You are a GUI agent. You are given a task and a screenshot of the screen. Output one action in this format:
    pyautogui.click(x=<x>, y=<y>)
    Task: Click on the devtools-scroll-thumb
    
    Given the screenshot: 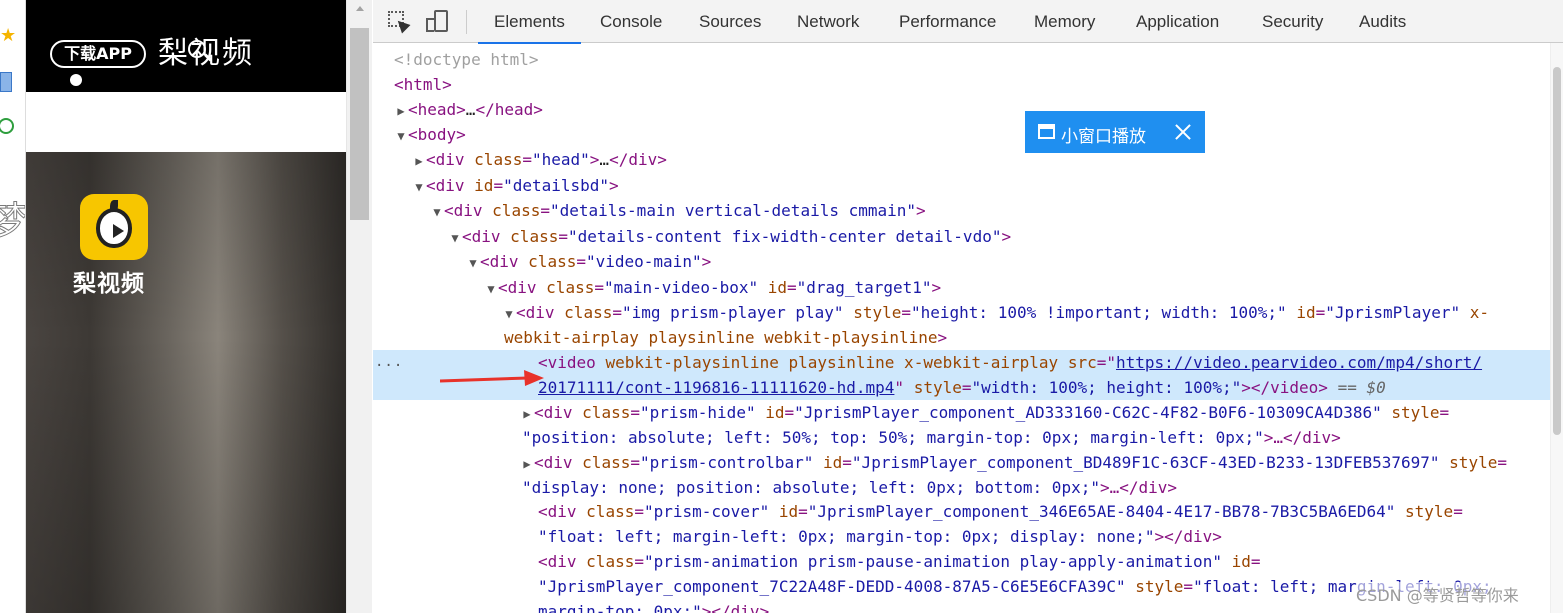 What is the action you would take?
    pyautogui.click(x=1557, y=251)
    